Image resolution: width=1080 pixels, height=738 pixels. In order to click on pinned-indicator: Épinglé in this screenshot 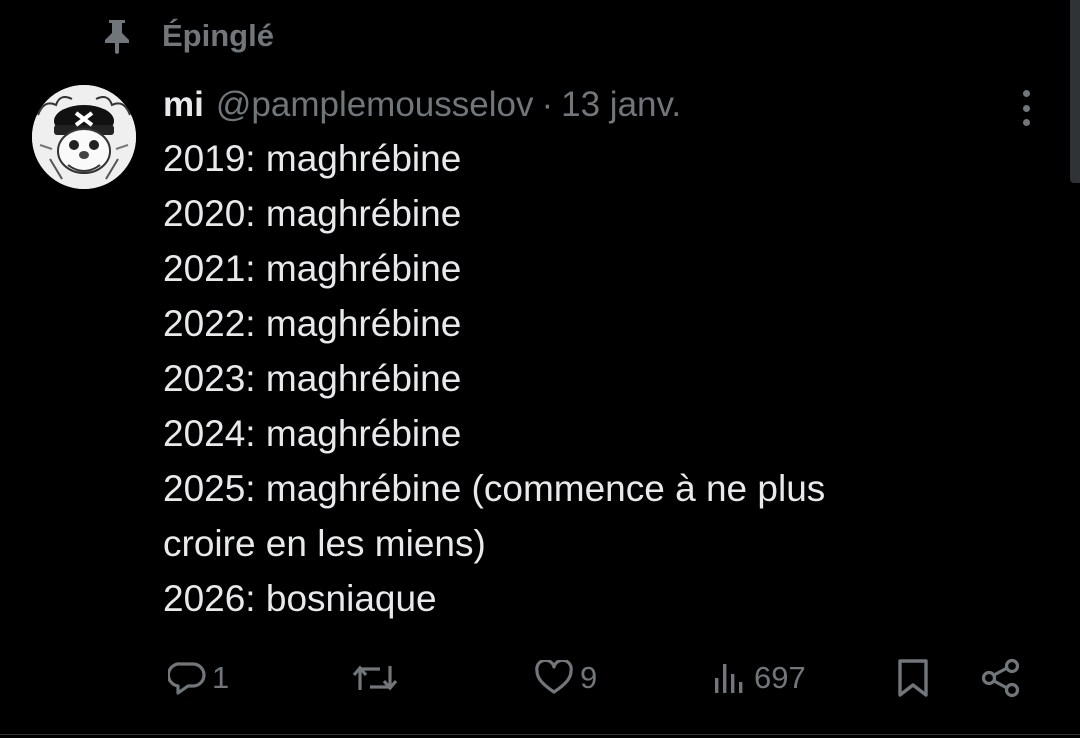, I will do `click(187, 36)`.